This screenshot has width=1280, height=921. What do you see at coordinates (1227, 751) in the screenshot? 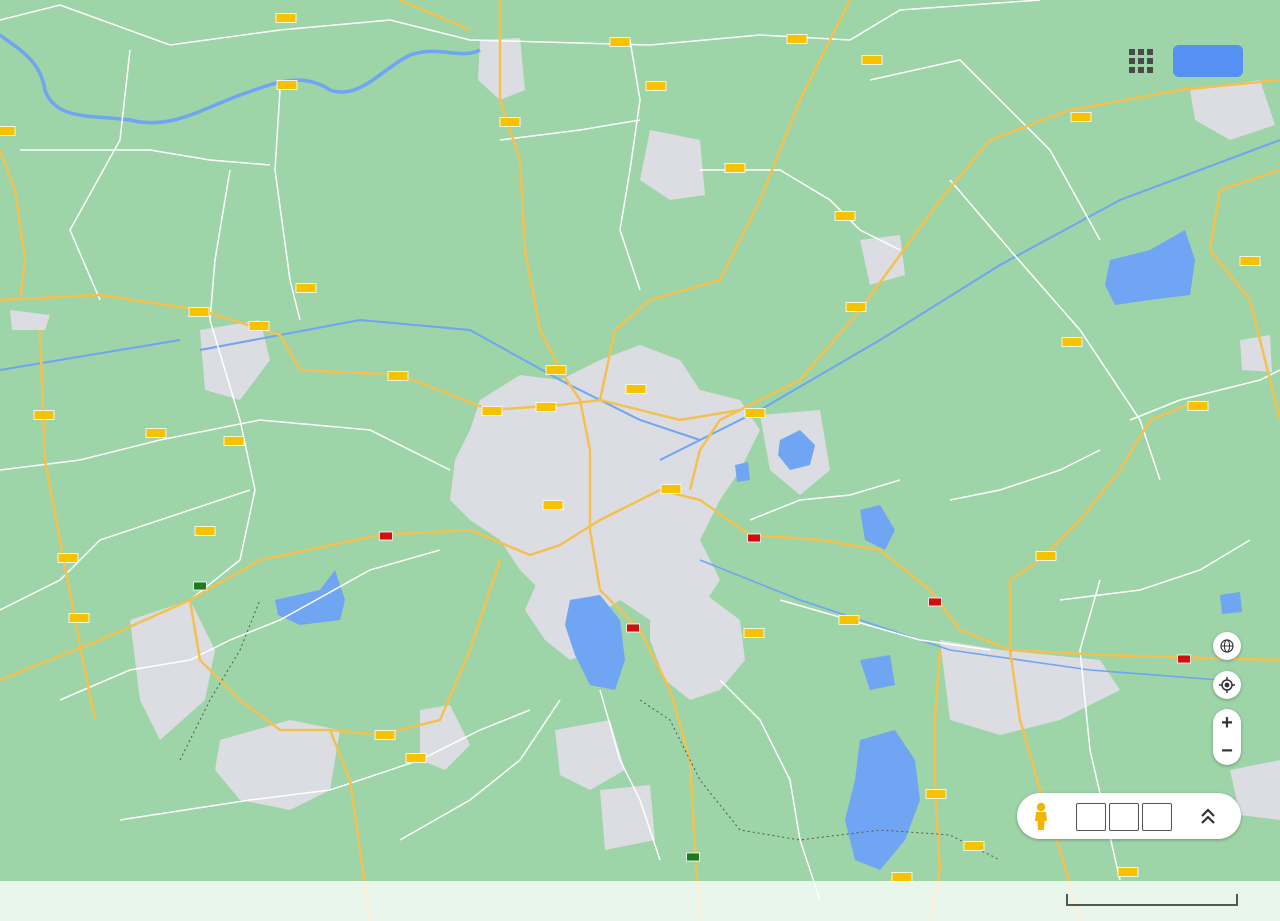
I see `zoom-out-button: −` at bounding box center [1227, 751].